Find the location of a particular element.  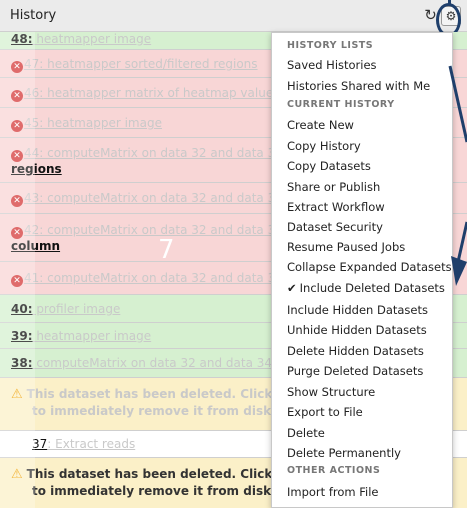

history-title: History is located at coordinates (33, 15).